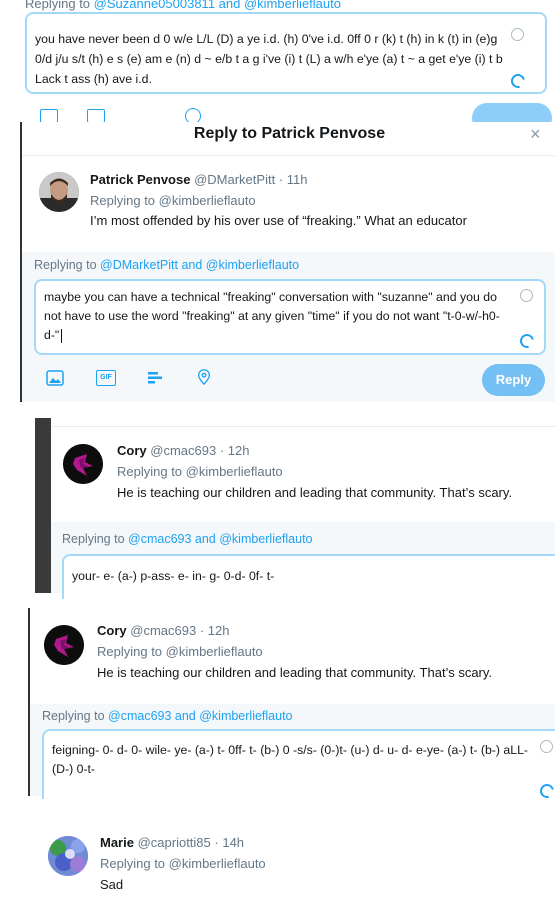  Describe the element at coordinates (291, 179) in the screenshot. I see `tweet-time: · 11h` at that location.